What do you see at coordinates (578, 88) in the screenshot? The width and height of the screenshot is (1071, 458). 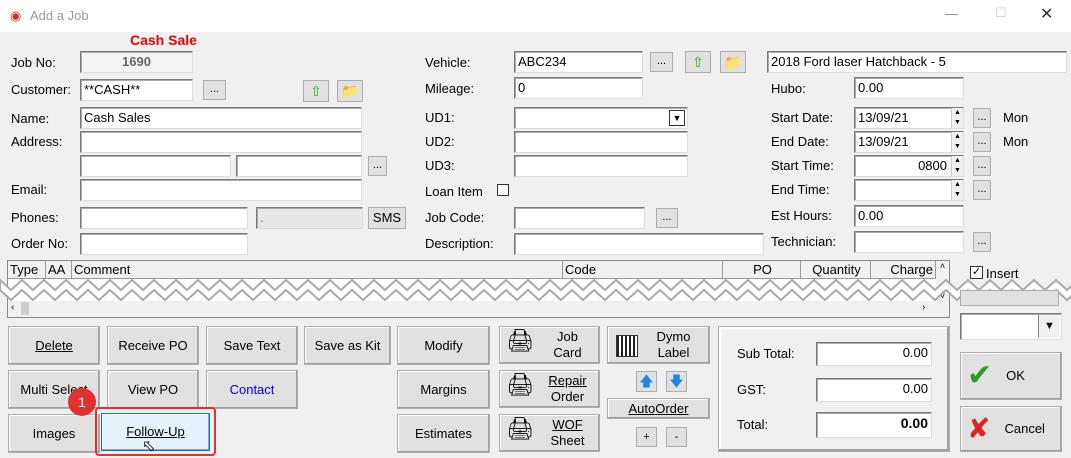 I see `mileage-input: 0` at bounding box center [578, 88].